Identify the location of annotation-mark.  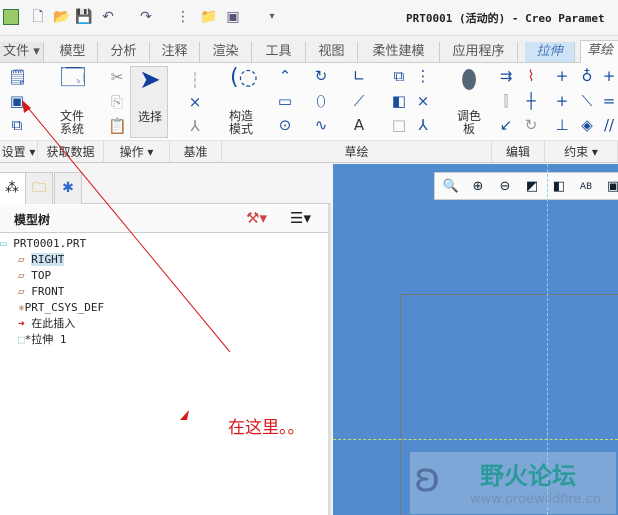
(184, 415).